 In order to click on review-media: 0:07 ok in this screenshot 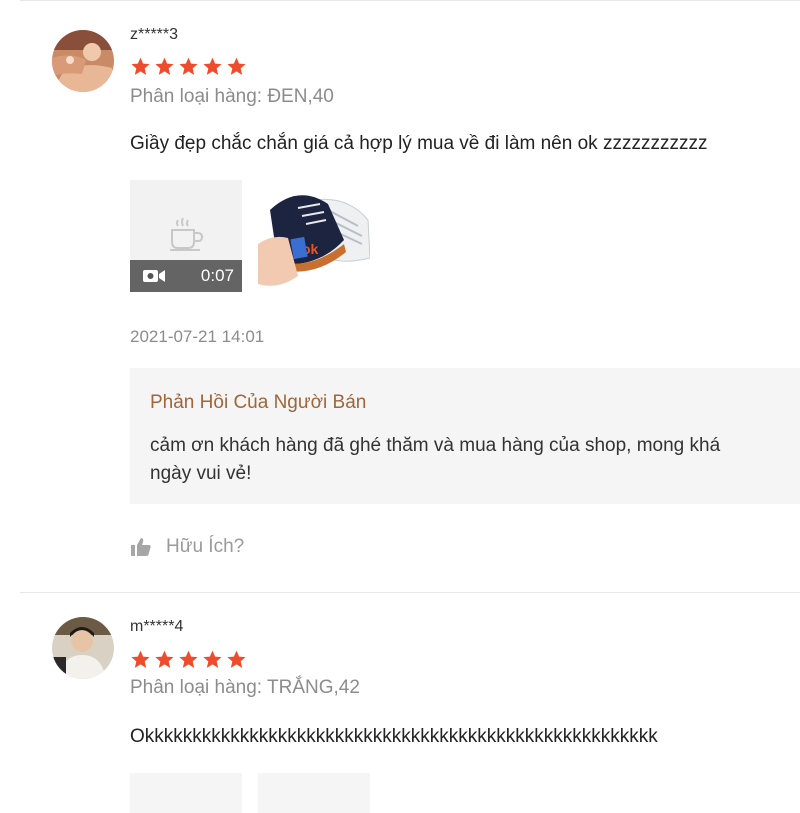, I will do `click(250, 236)`.